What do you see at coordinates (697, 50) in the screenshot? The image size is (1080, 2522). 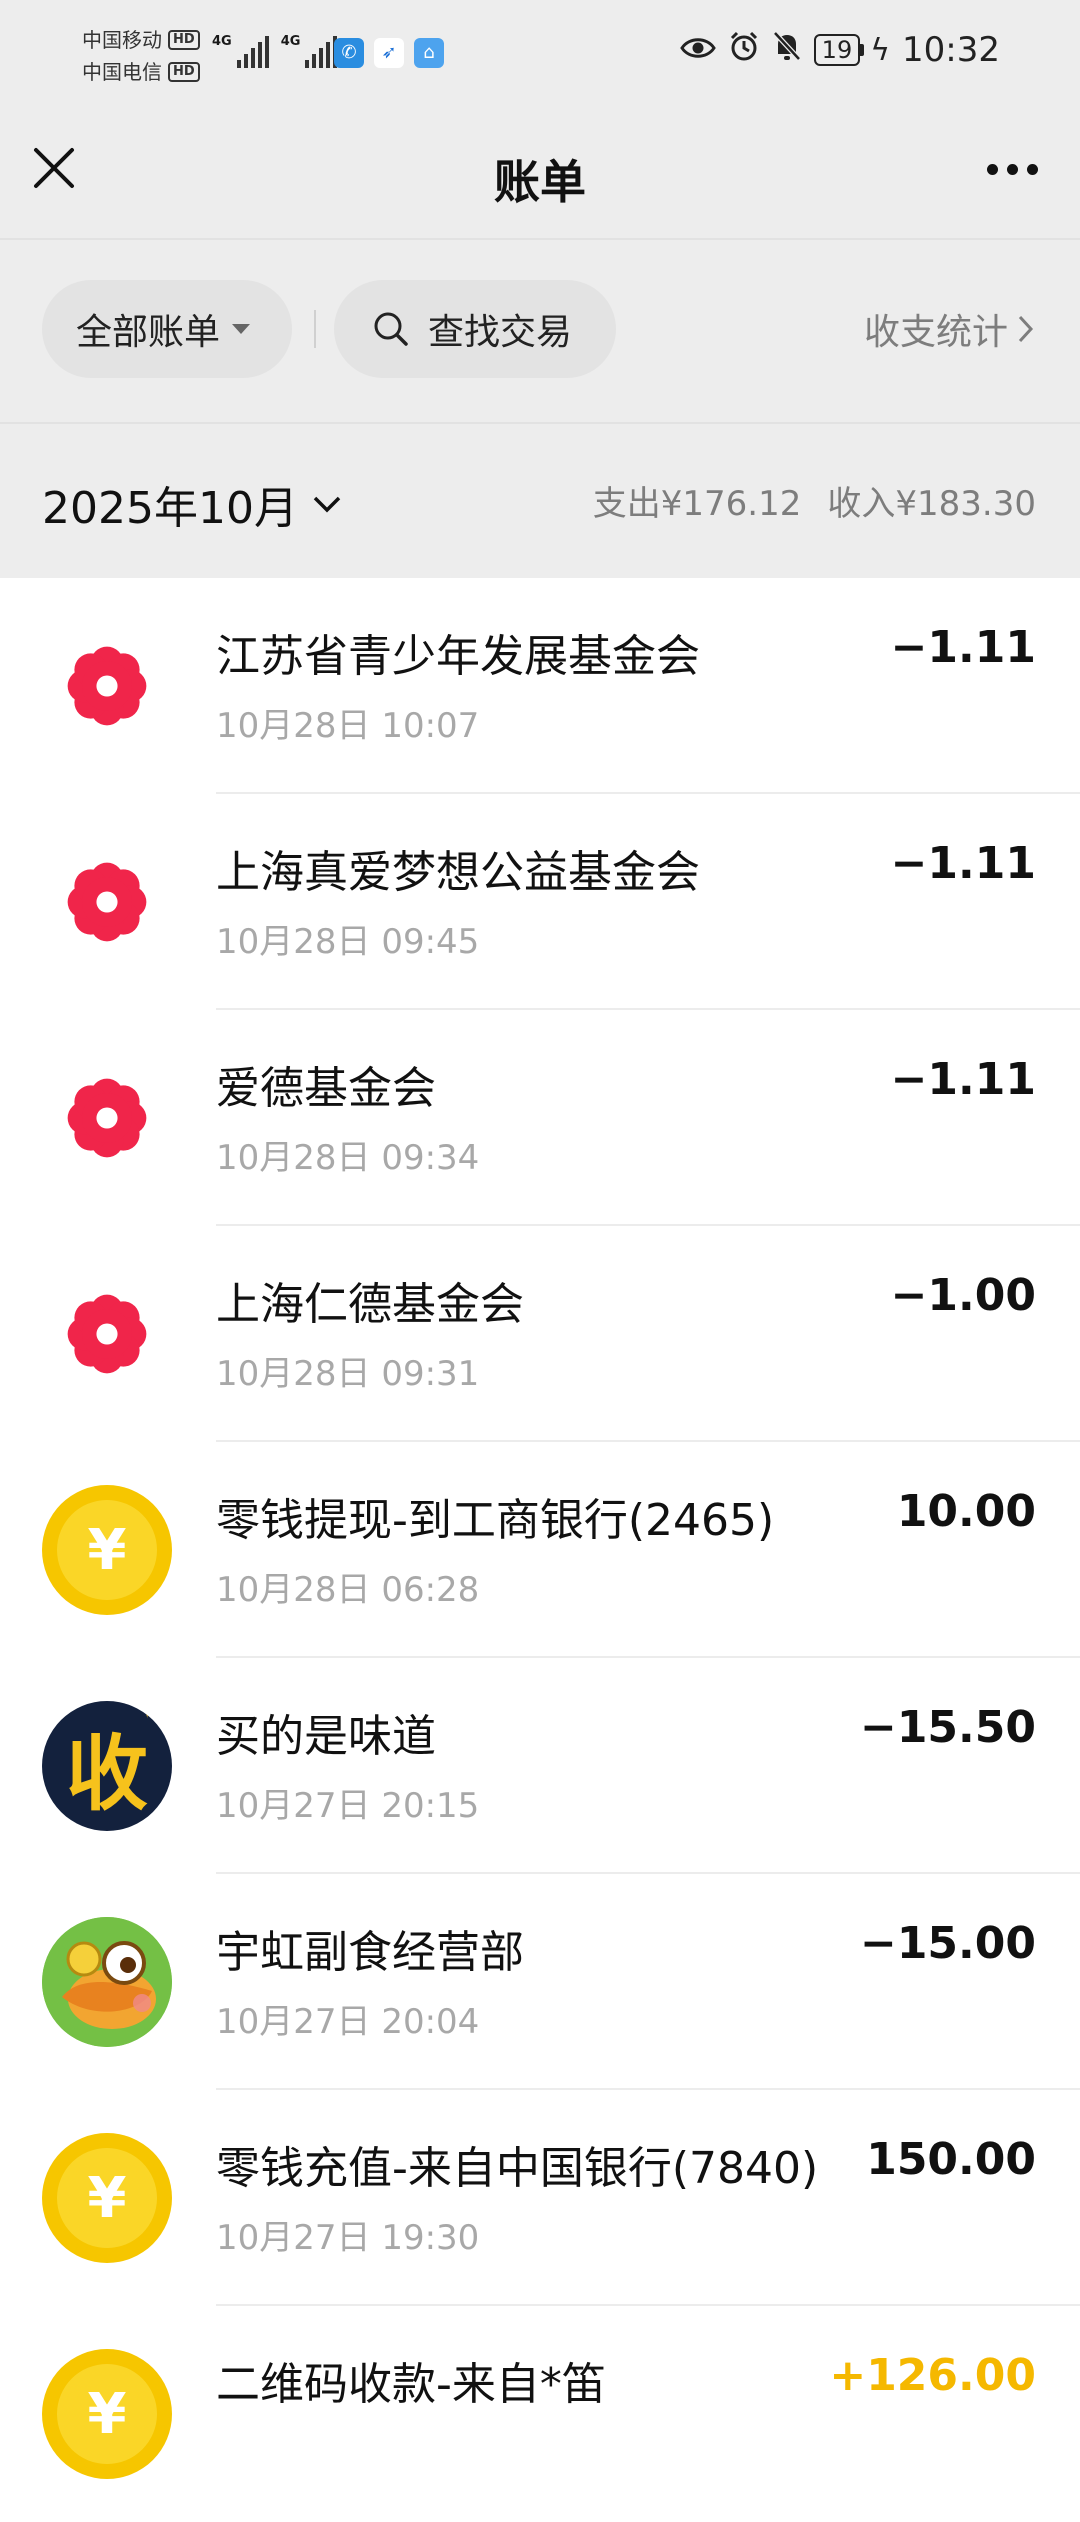 I see `eye-icon` at bounding box center [697, 50].